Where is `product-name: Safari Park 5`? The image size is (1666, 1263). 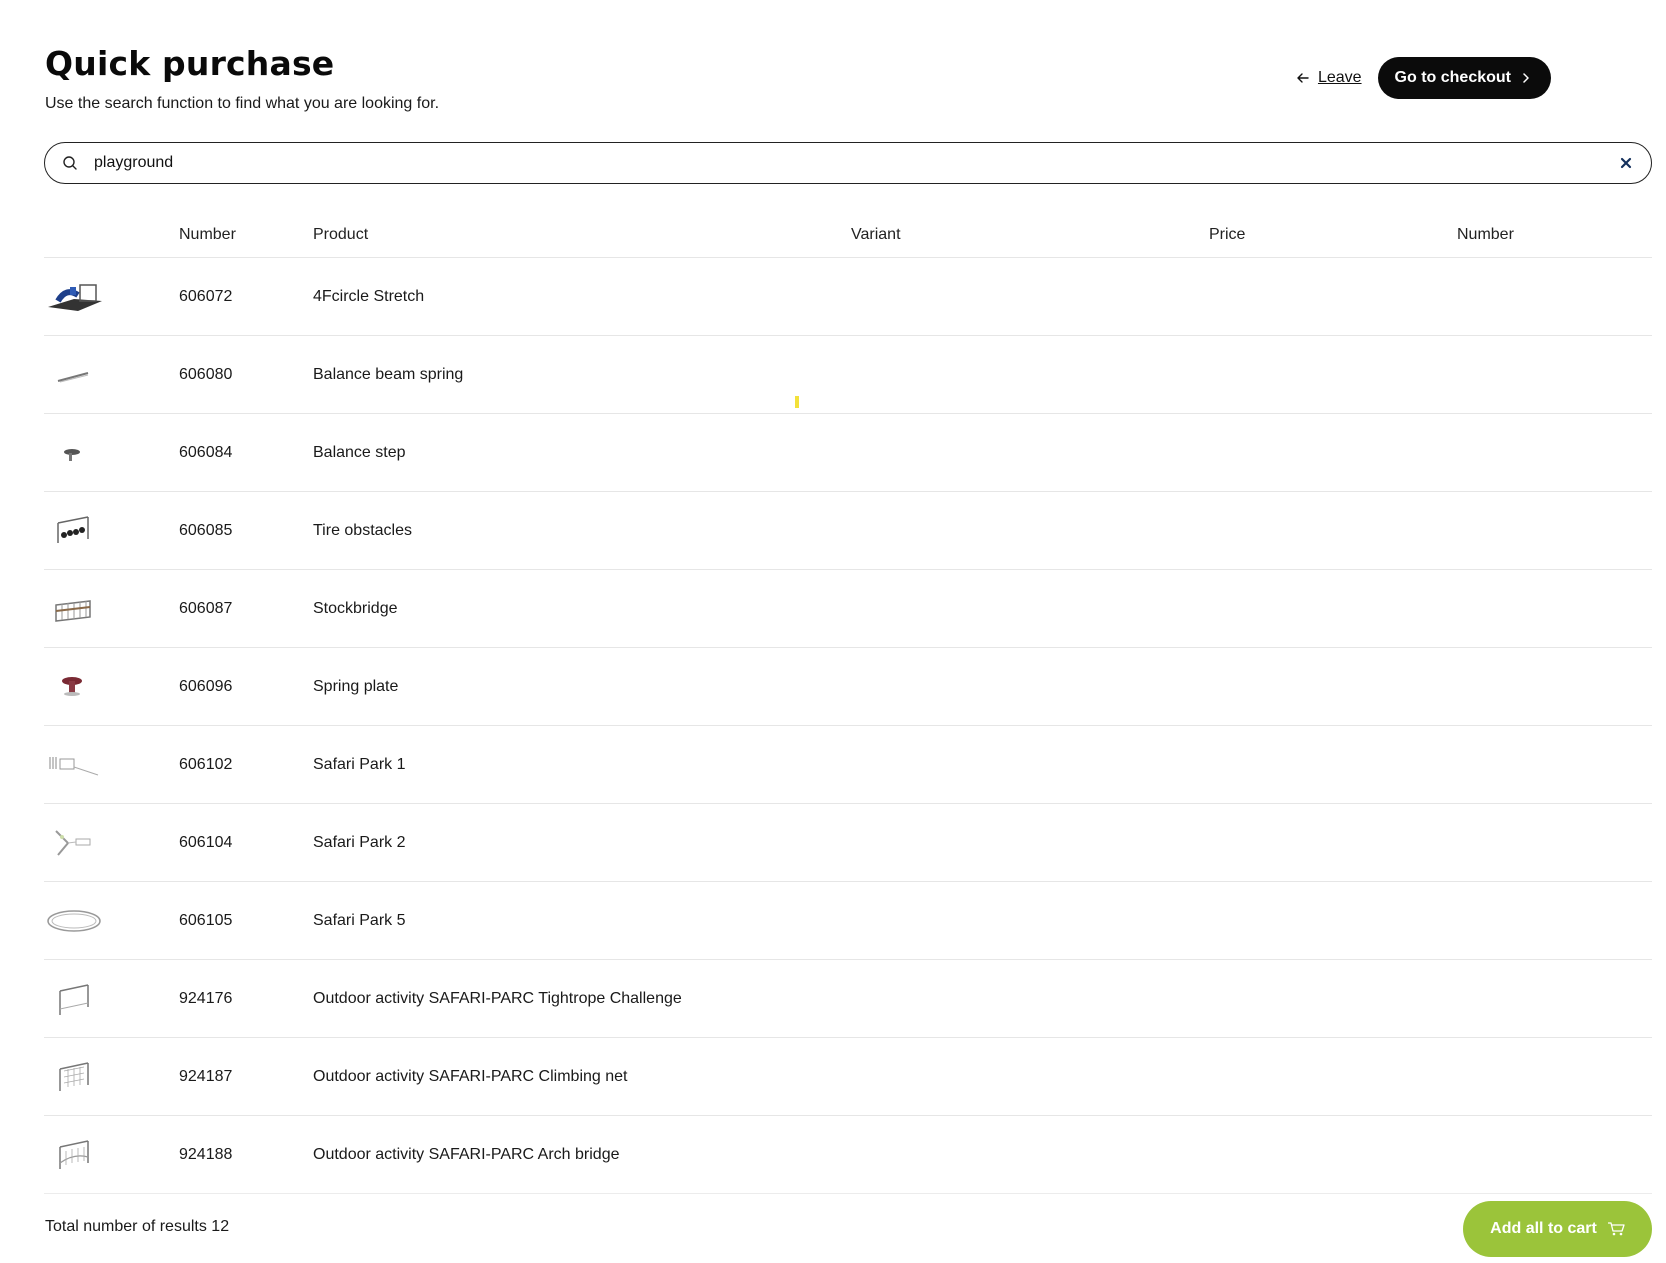
product-name: Safari Park 5 is located at coordinates (582, 921).